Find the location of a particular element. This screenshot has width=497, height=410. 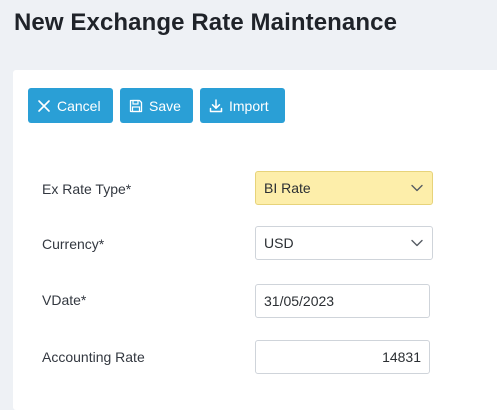

currency-select: USD is located at coordinates (344, 243).